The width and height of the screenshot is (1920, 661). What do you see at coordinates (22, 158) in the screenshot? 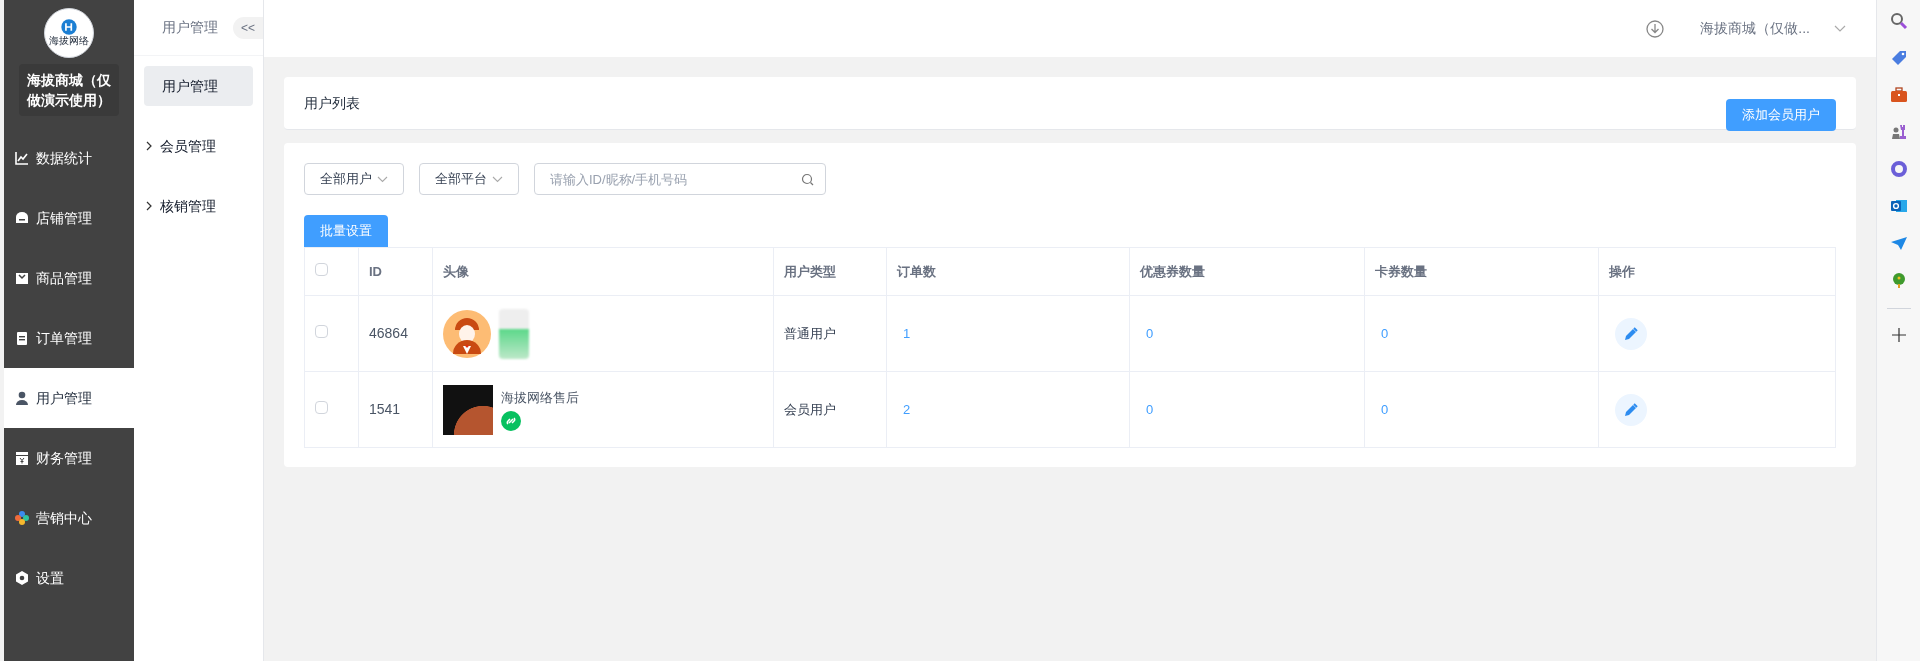
I see `line-chart-icon` at bounding box center [22, 158].